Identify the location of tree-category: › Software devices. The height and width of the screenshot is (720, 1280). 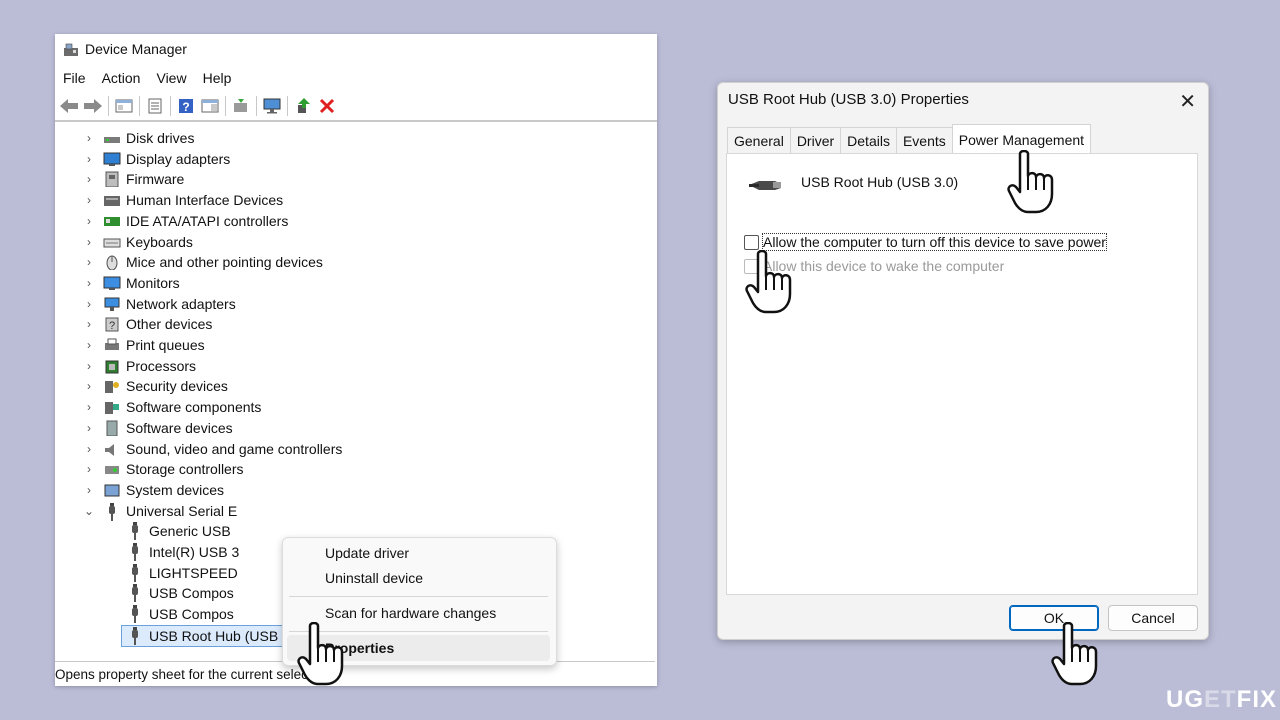
(158, 428).